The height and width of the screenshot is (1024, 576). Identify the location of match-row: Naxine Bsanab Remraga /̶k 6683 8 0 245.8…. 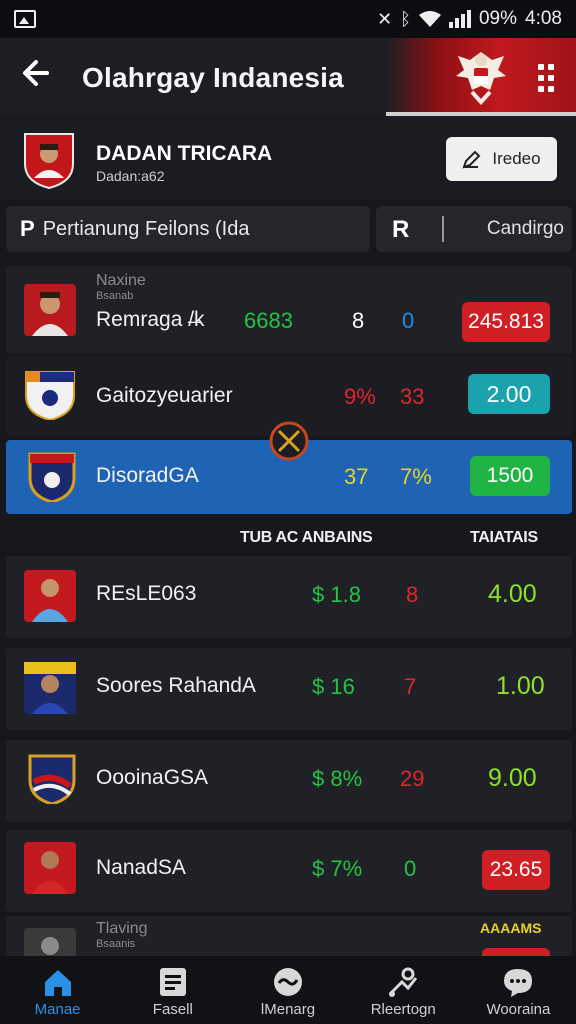
(289, 310).